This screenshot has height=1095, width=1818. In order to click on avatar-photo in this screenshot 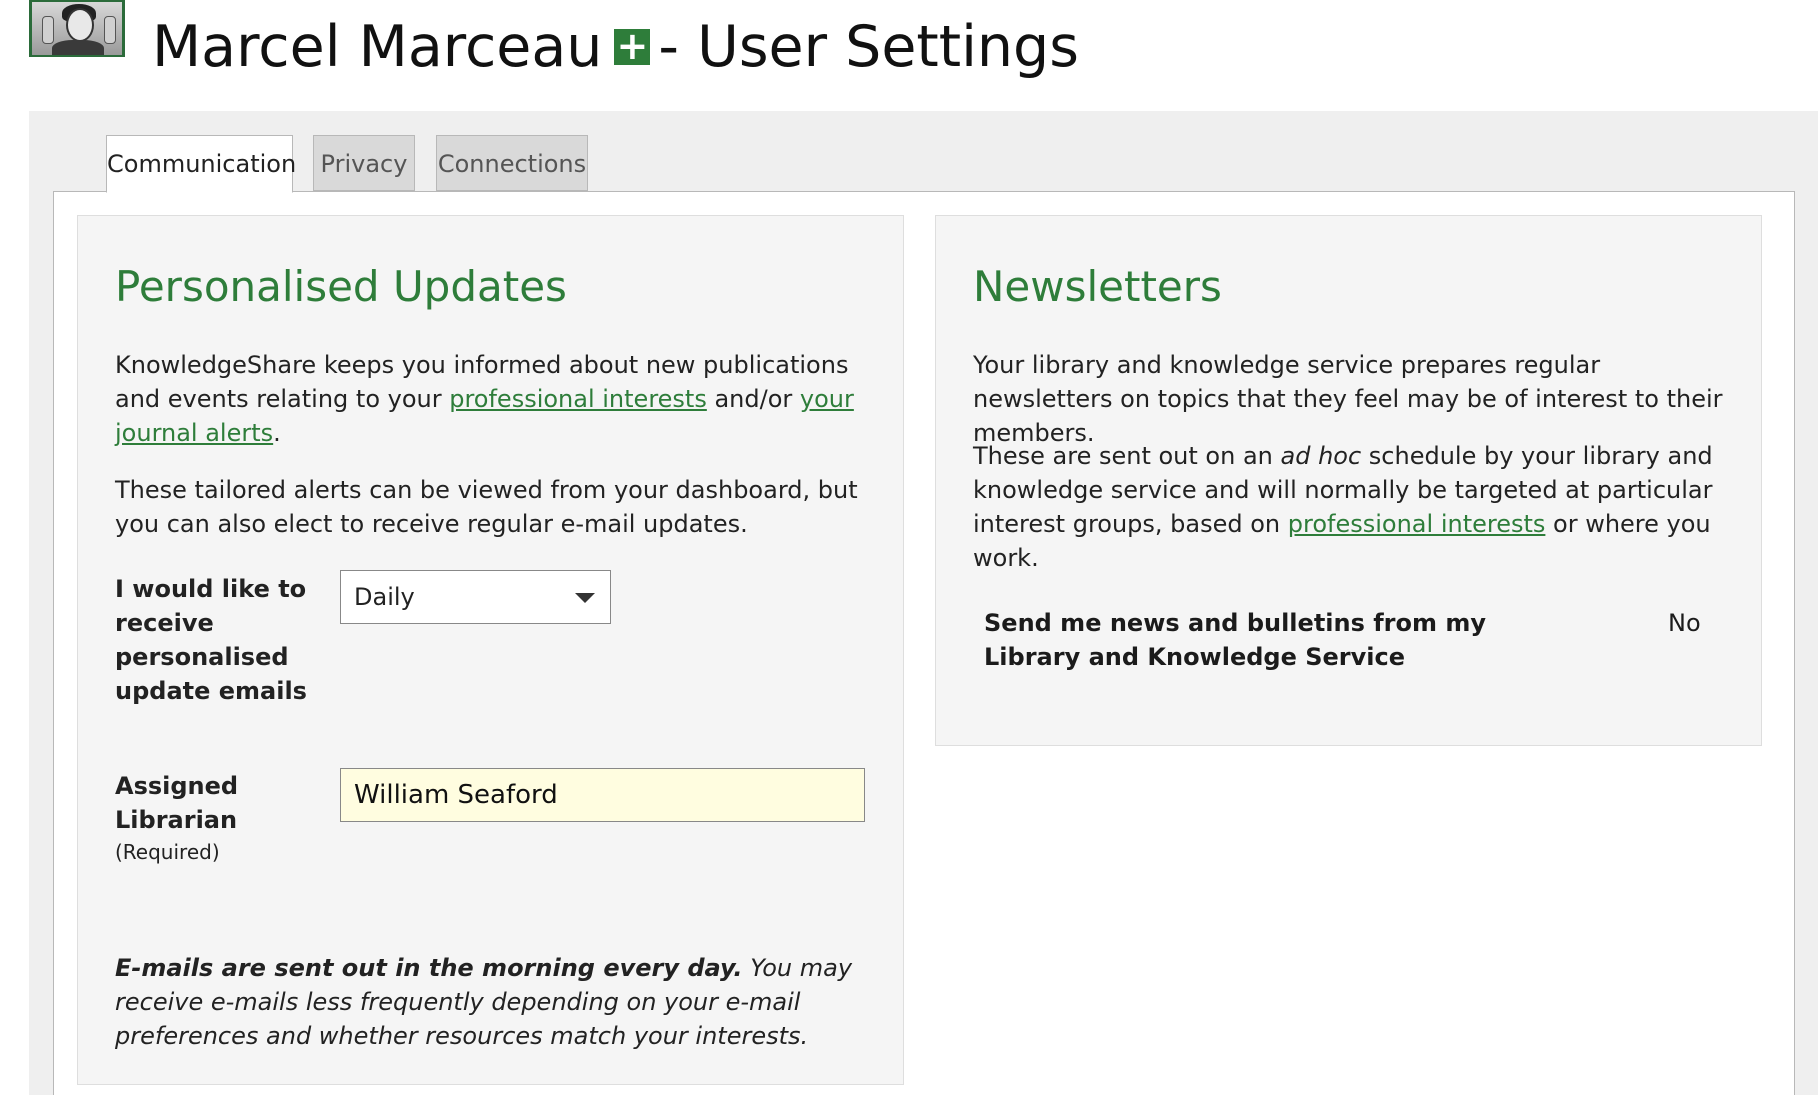, I will do `click(77, 28)`.